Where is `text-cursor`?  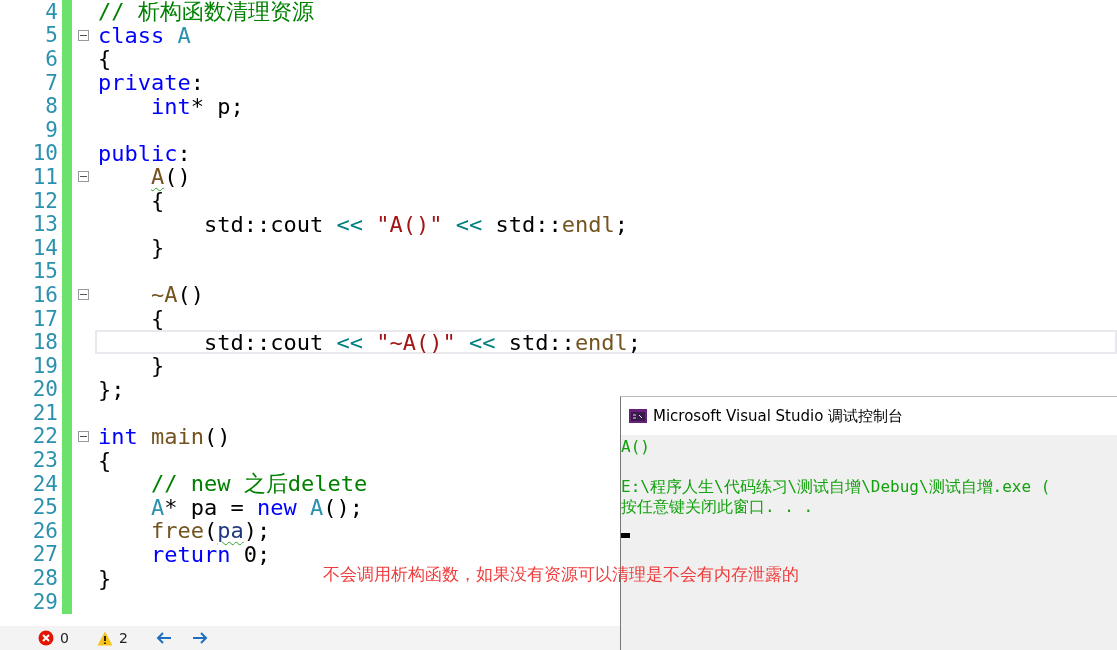 text-cursor is located at coordinates (625, 535).